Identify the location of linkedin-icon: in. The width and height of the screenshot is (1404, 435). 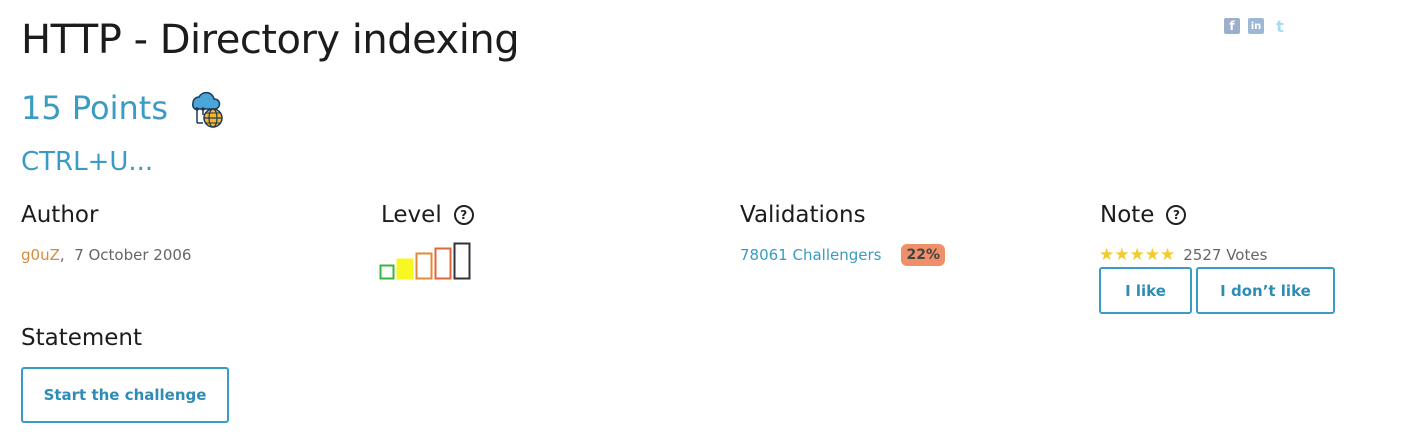
(1256, 26).